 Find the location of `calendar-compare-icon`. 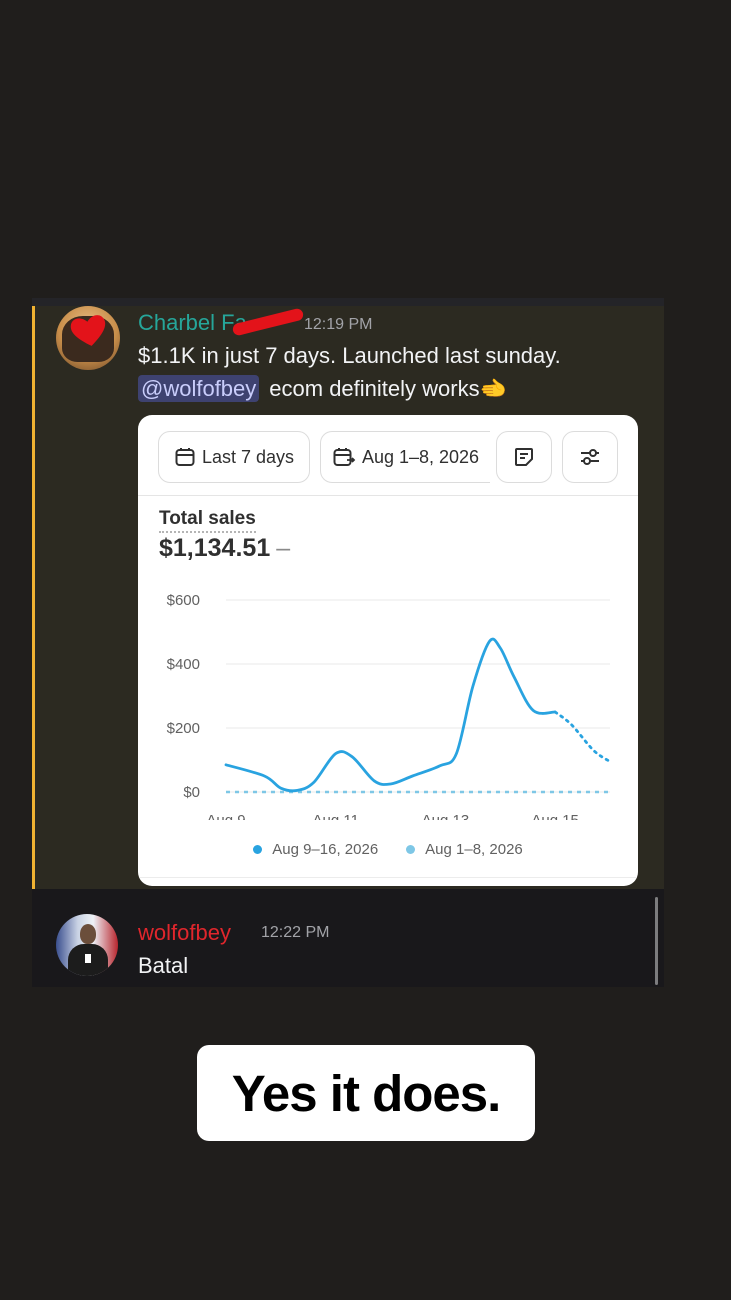

calendar-compare-icon is located at coordinates (344, 457).